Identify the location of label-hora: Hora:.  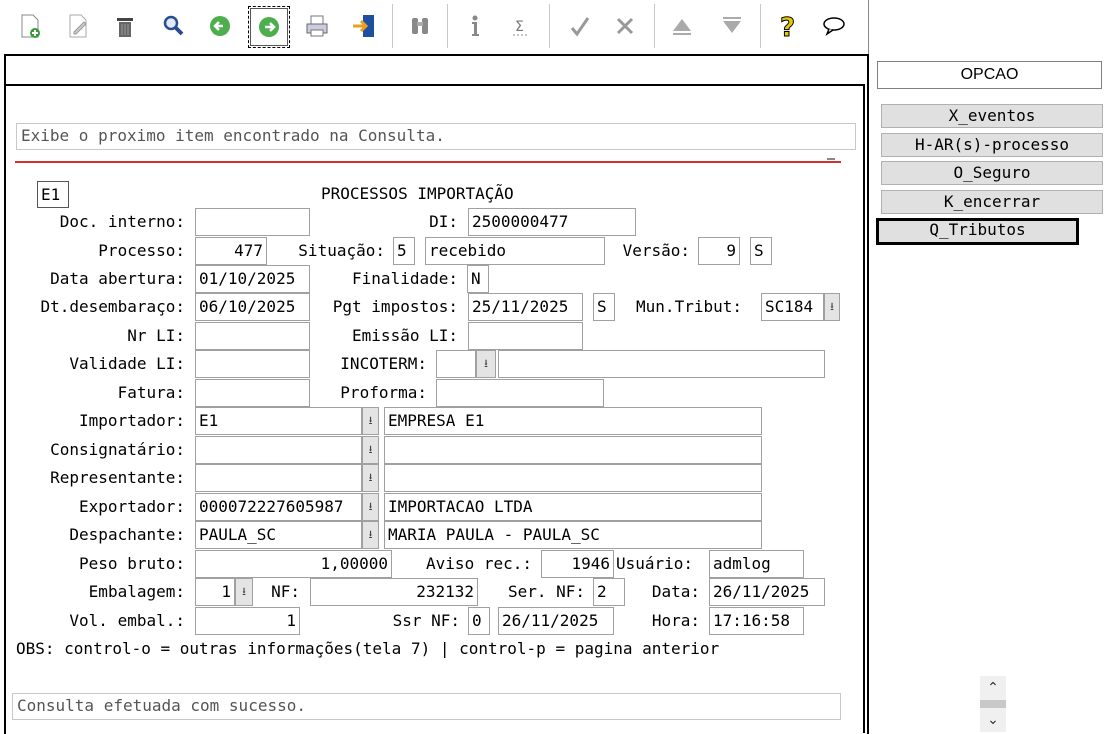
(675, 620).